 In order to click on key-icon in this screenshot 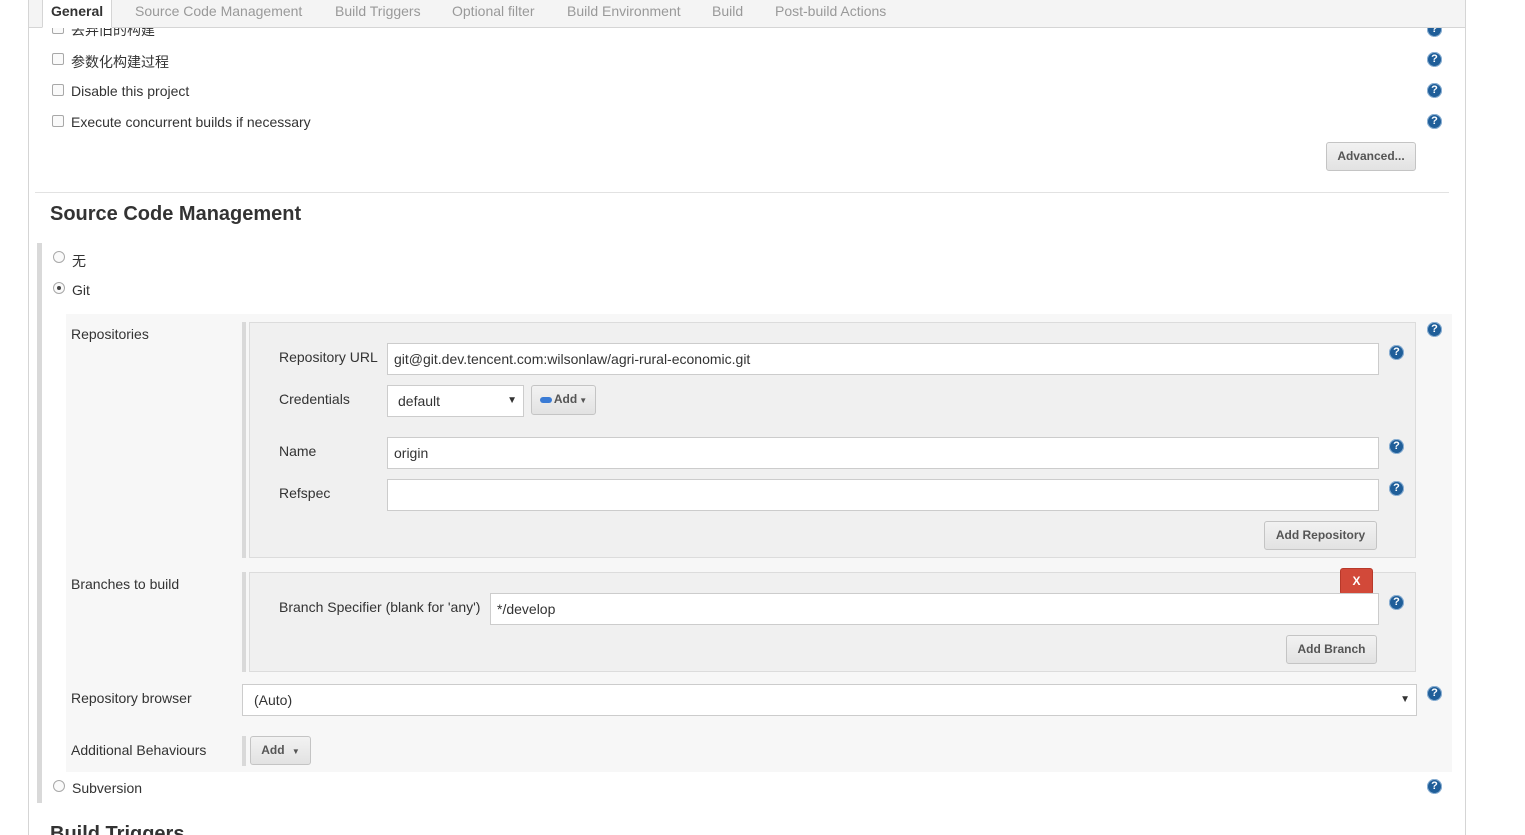, I will do `click(545, 399)`.